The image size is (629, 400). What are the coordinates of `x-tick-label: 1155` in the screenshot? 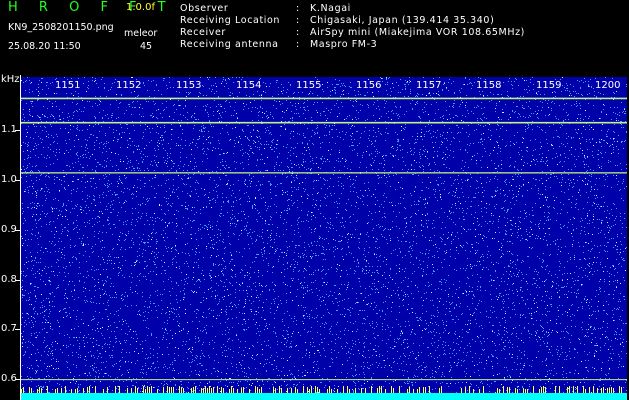 It's located at (309, 85).